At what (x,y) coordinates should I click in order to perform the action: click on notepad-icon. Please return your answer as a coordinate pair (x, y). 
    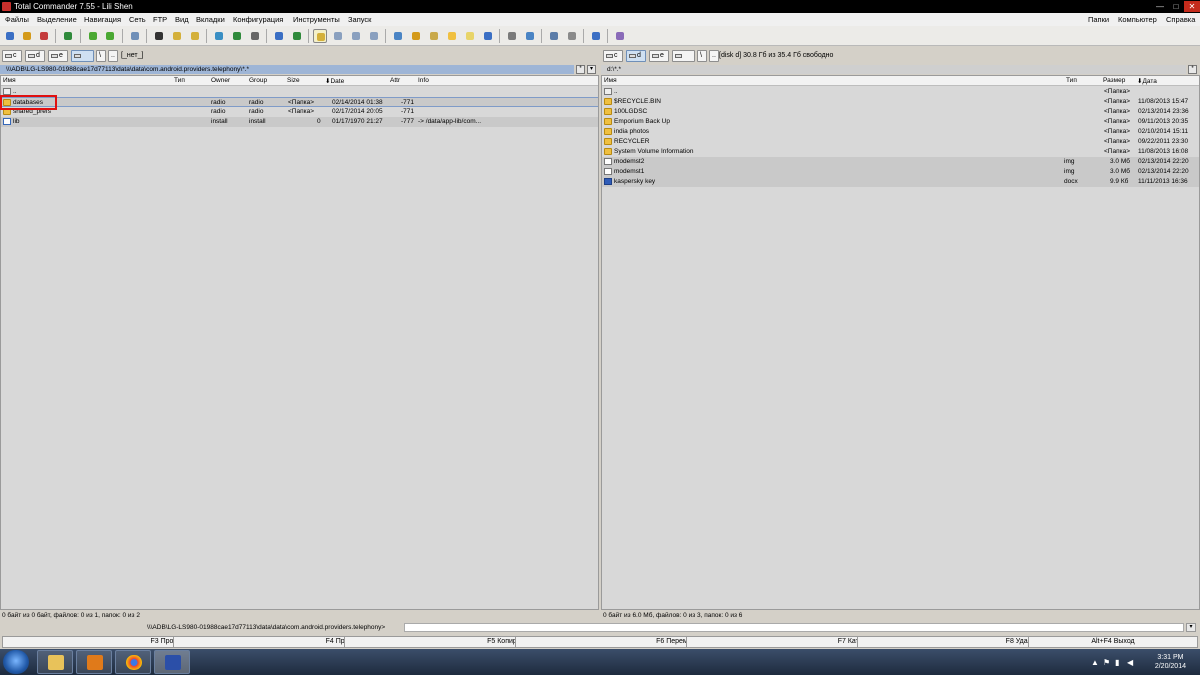
    Looking at the image, I should click on (398, 36).